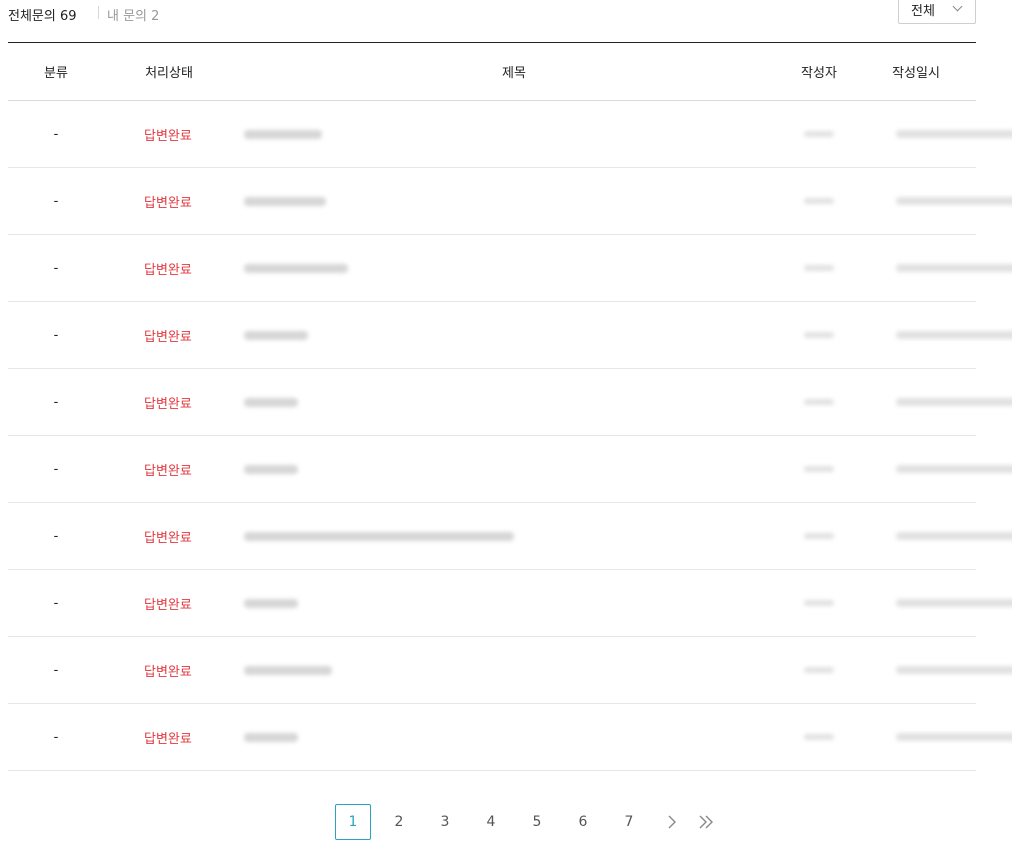 The image size is (1012, 843). Describe the element at coordinates (819, 73) in the screenshot. I see `header-author: 작성자` at that location.